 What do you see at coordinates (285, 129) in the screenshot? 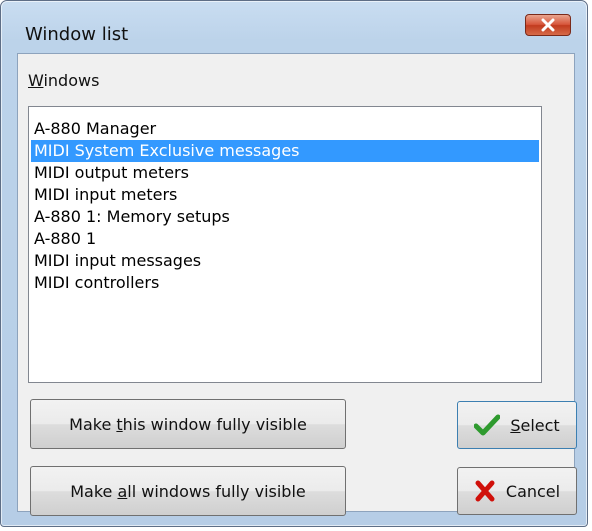
I see `list-item: A-880 Manager` at bounding box center [285, 129].